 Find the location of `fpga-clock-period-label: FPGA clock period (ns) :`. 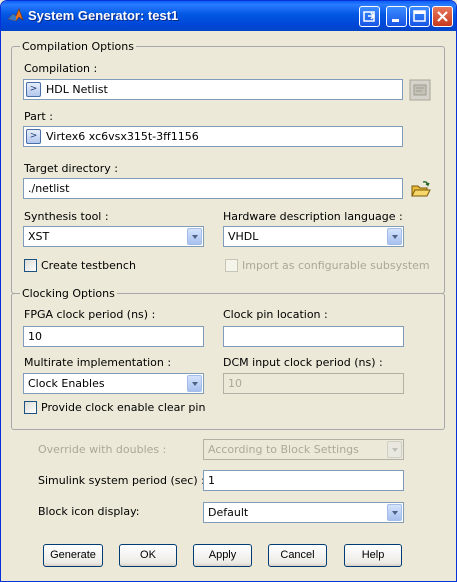

fpga-clock-period-label: FPGA clock period (ns) : is located at coordinates (90, 314).